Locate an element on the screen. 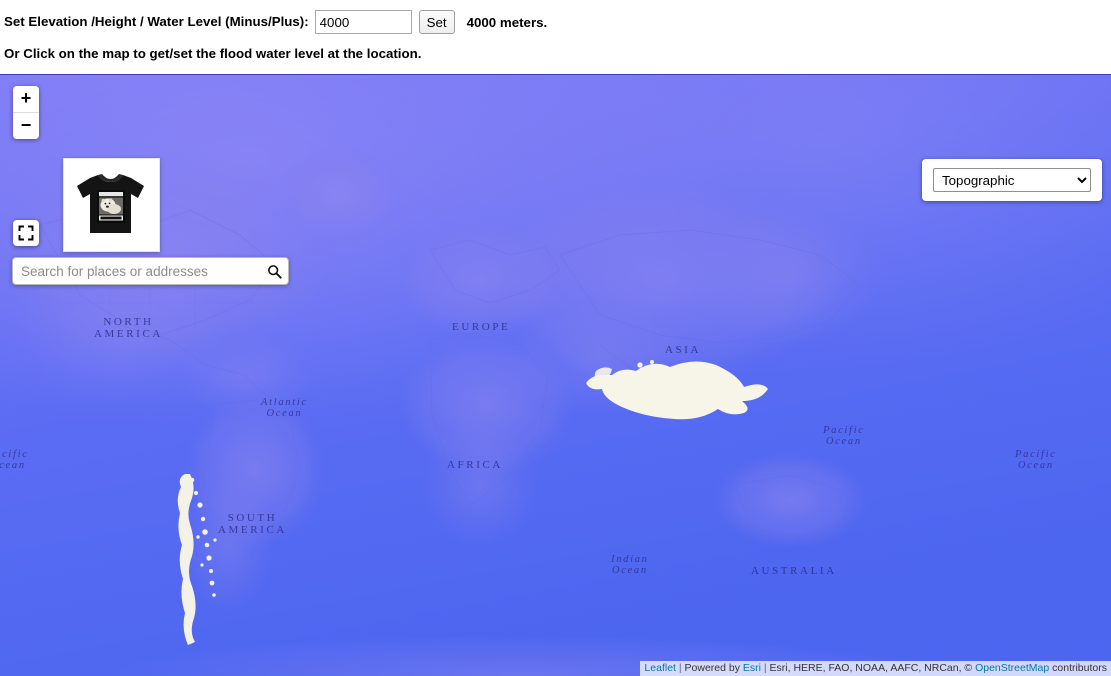  search-icon is located at coordinates (274, 271).